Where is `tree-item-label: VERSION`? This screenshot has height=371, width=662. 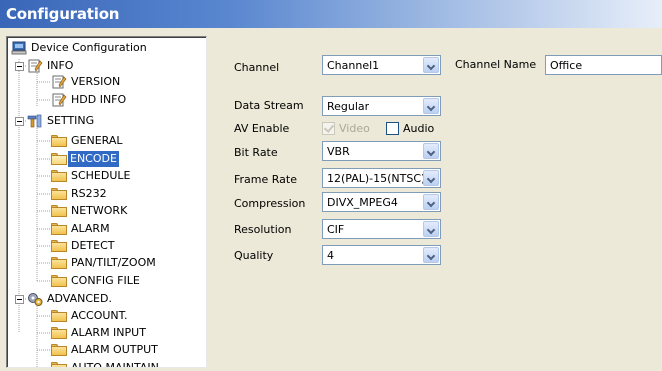
tree-item-label: VERSION is located at coordinates (96, 81).